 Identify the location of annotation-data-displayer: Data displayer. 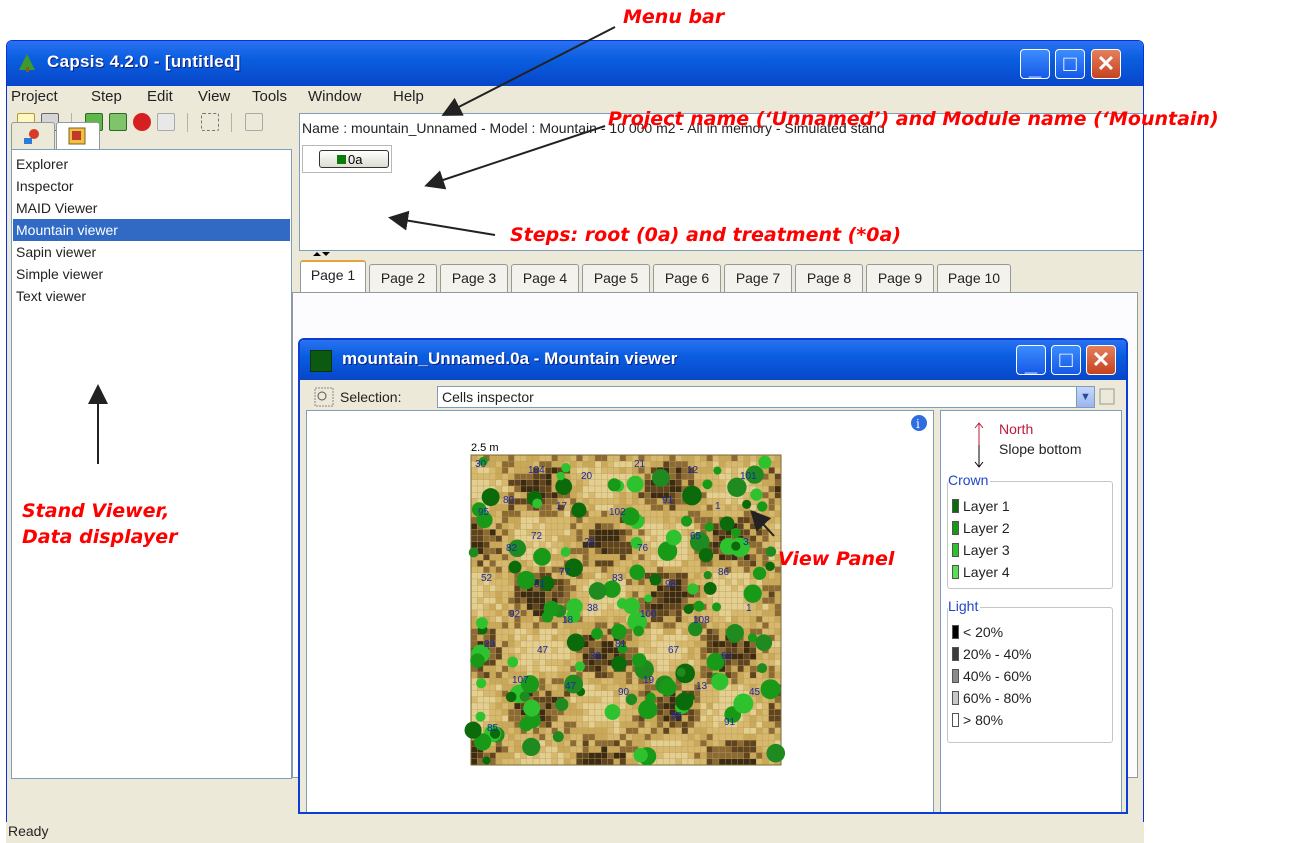
(100, 537).